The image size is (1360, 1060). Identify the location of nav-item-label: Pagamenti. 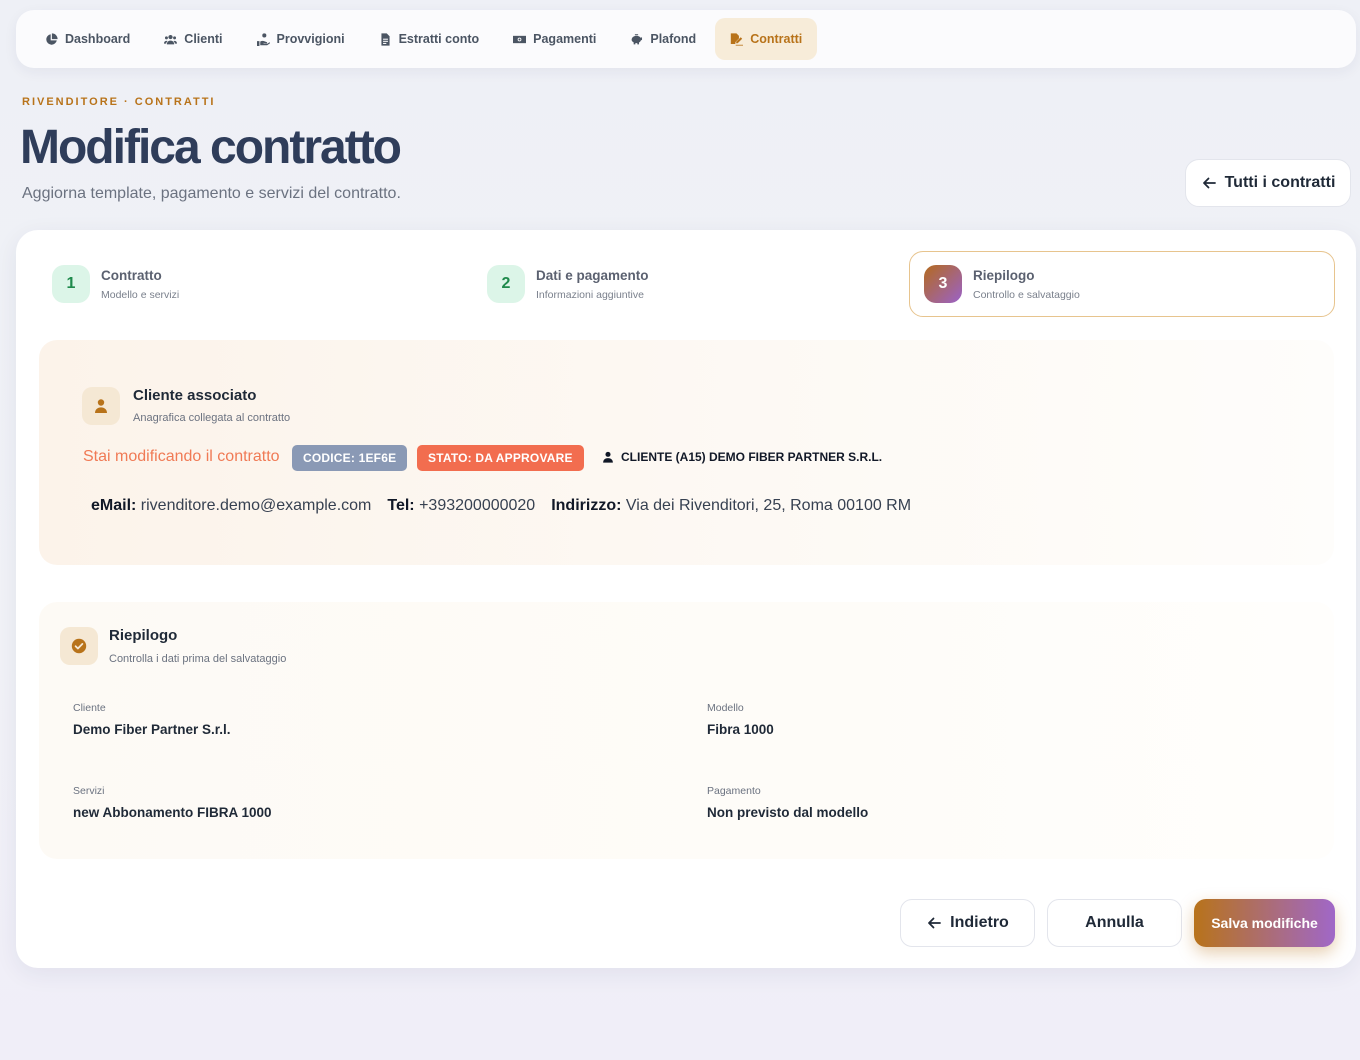
(565, 39).